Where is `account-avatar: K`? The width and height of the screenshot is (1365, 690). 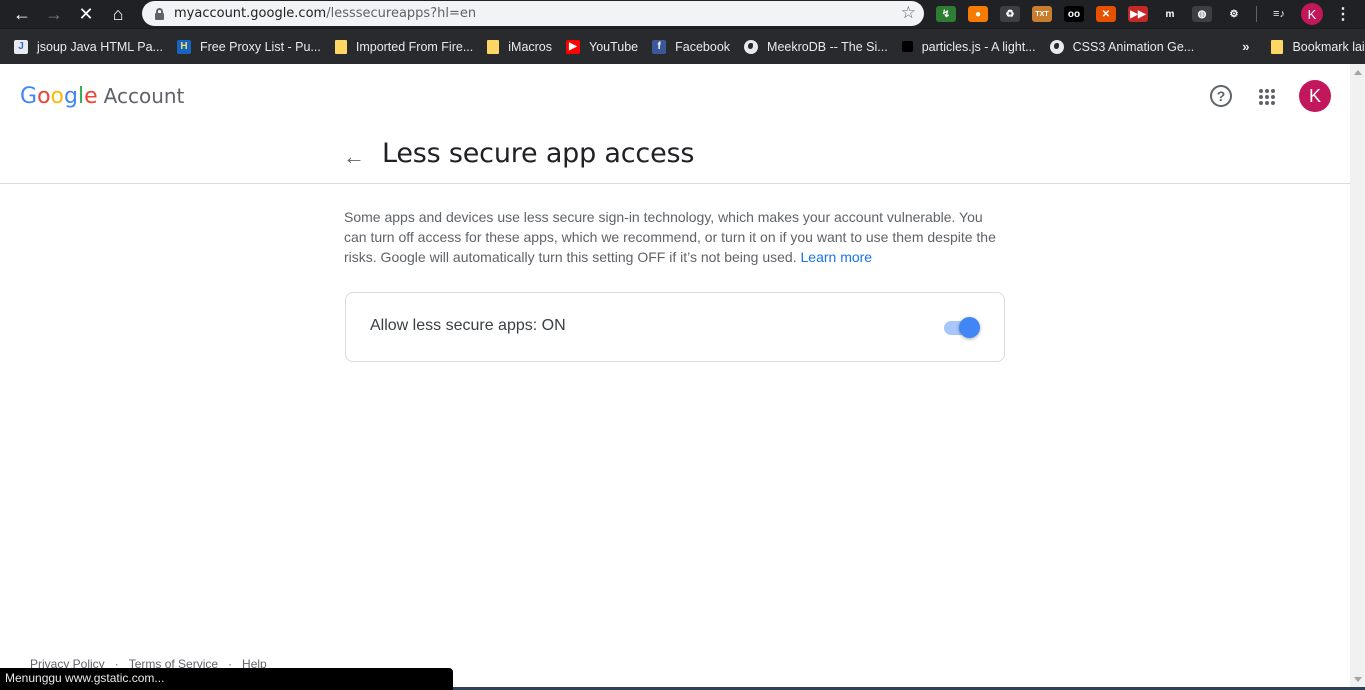
account-avatar: K is located at coordinates (1315, 96).